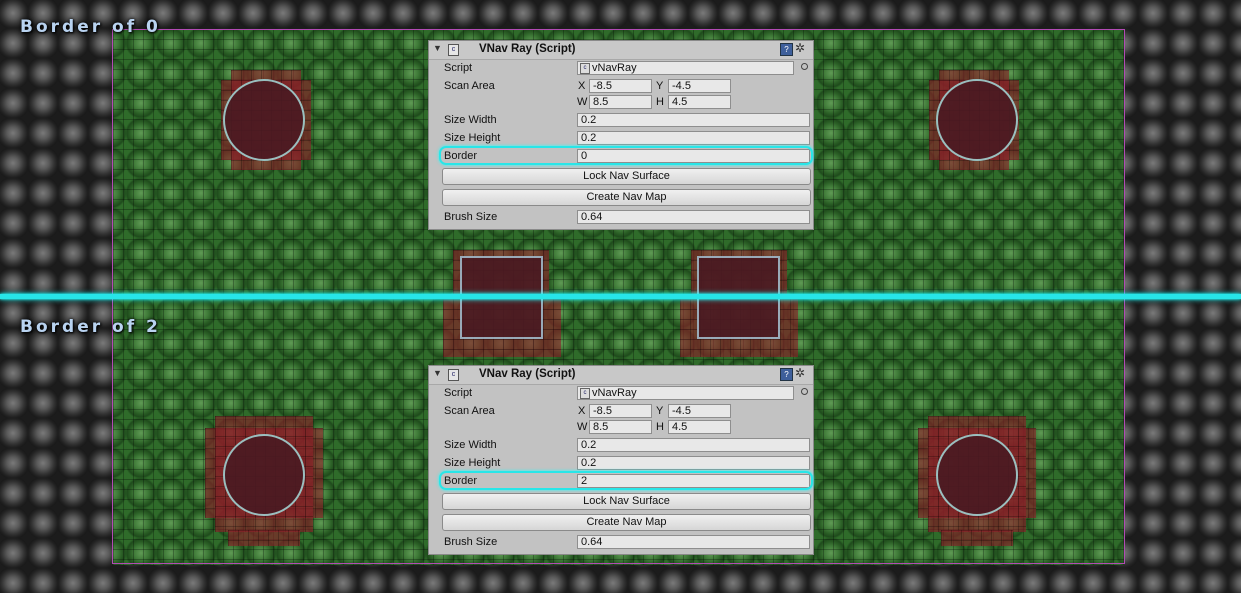 The width and height of the screenshot is (1241, 593). What do you see at coordinates (90, 327) in the screenshot?
I see `section-label: Border of 2` at bounding box center [90, 327].